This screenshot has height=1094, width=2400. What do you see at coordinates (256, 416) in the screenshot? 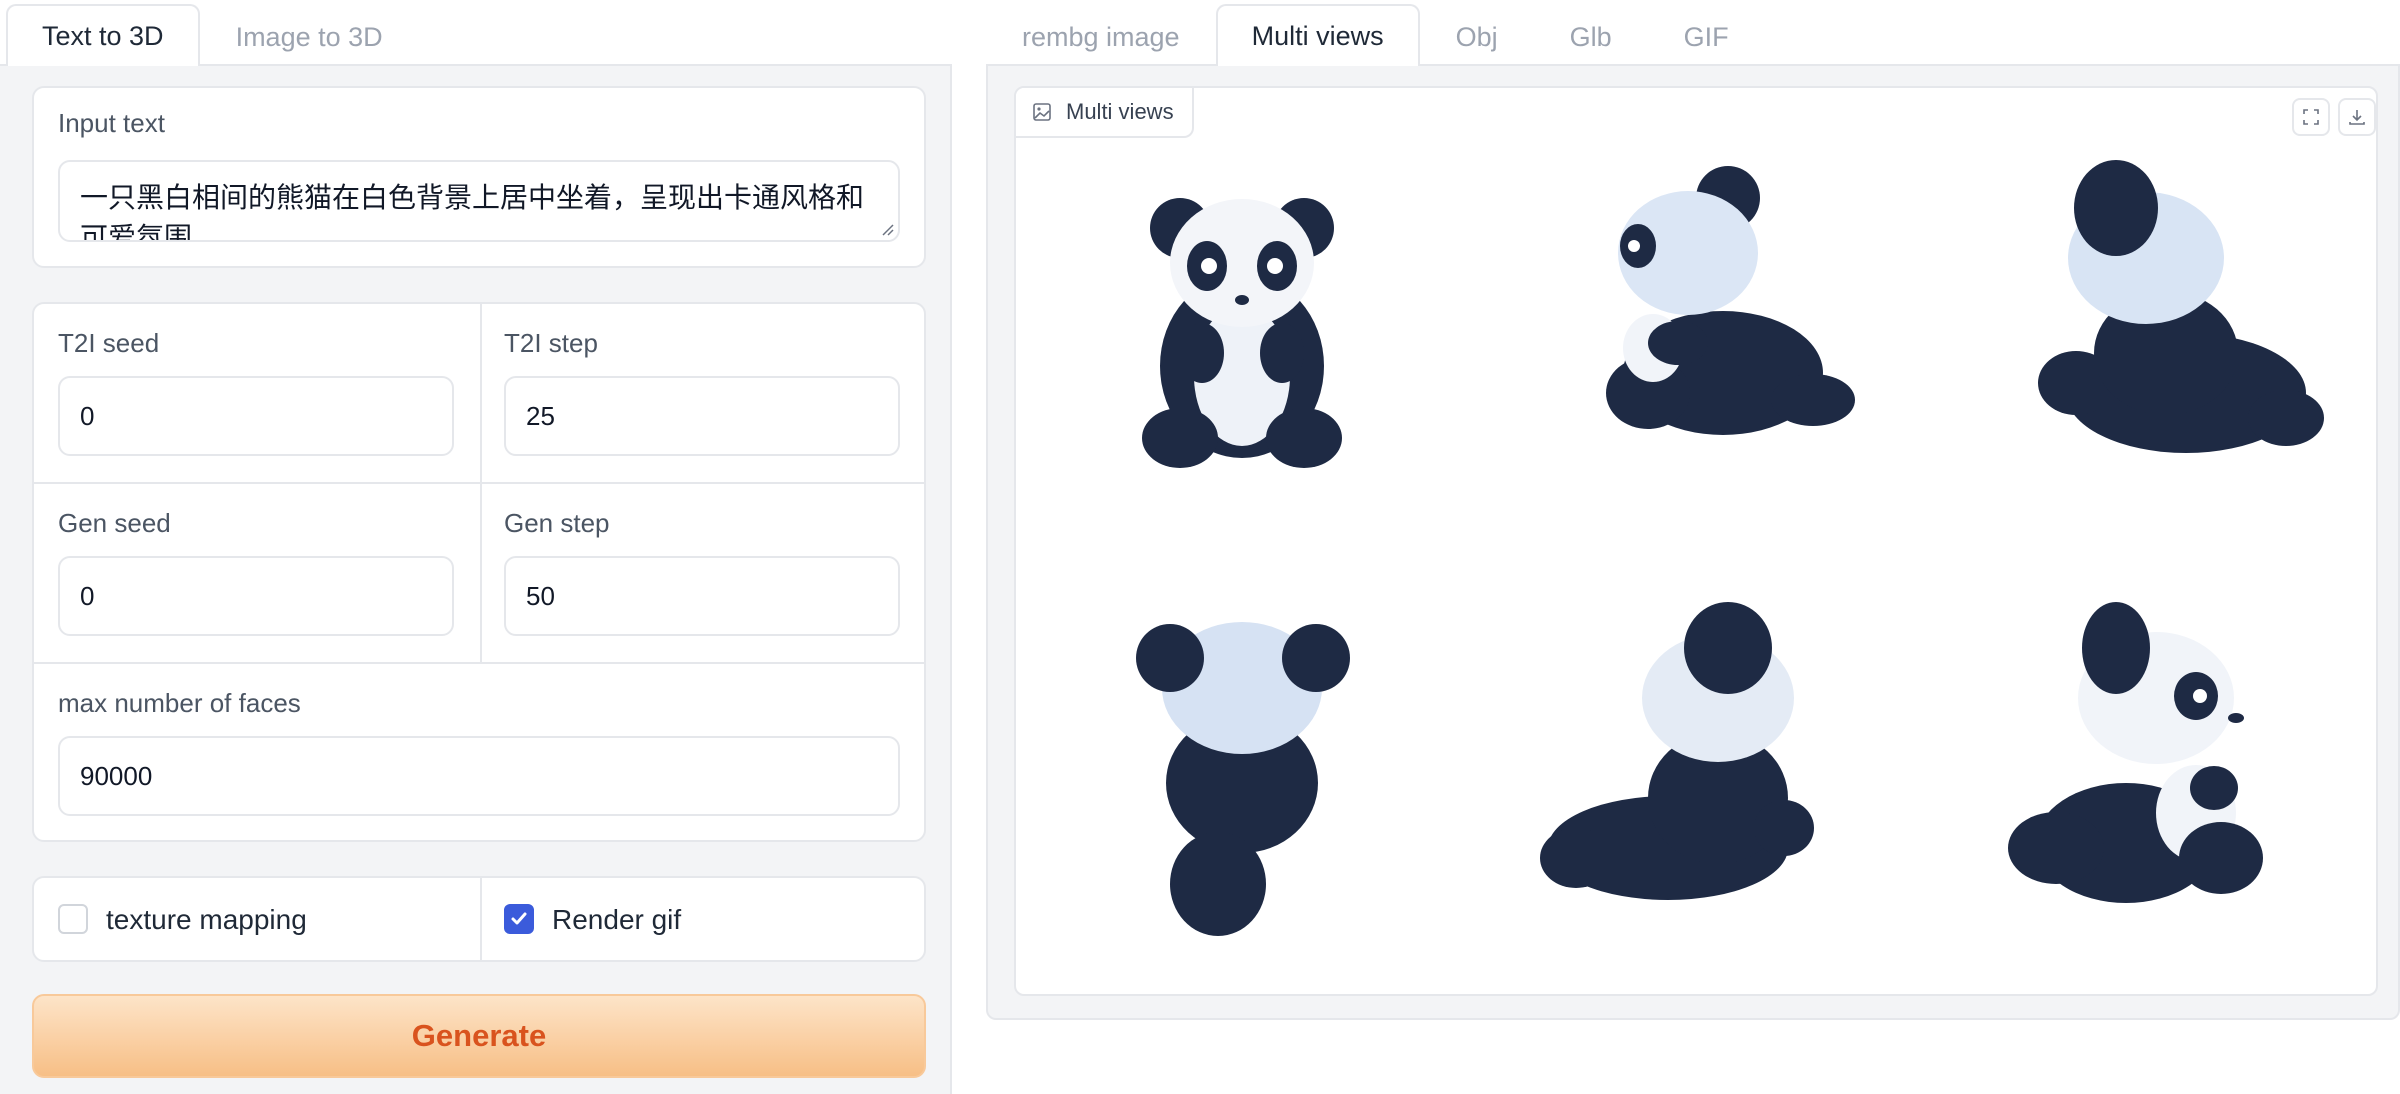
I see `t2i-seed-input: 0` at bounding box center [256, 416].